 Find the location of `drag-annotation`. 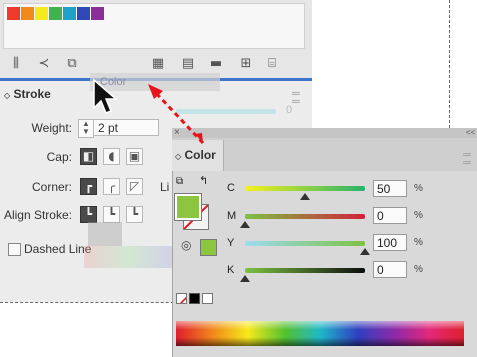

drag-annotation is located at coordinates (149, 111).